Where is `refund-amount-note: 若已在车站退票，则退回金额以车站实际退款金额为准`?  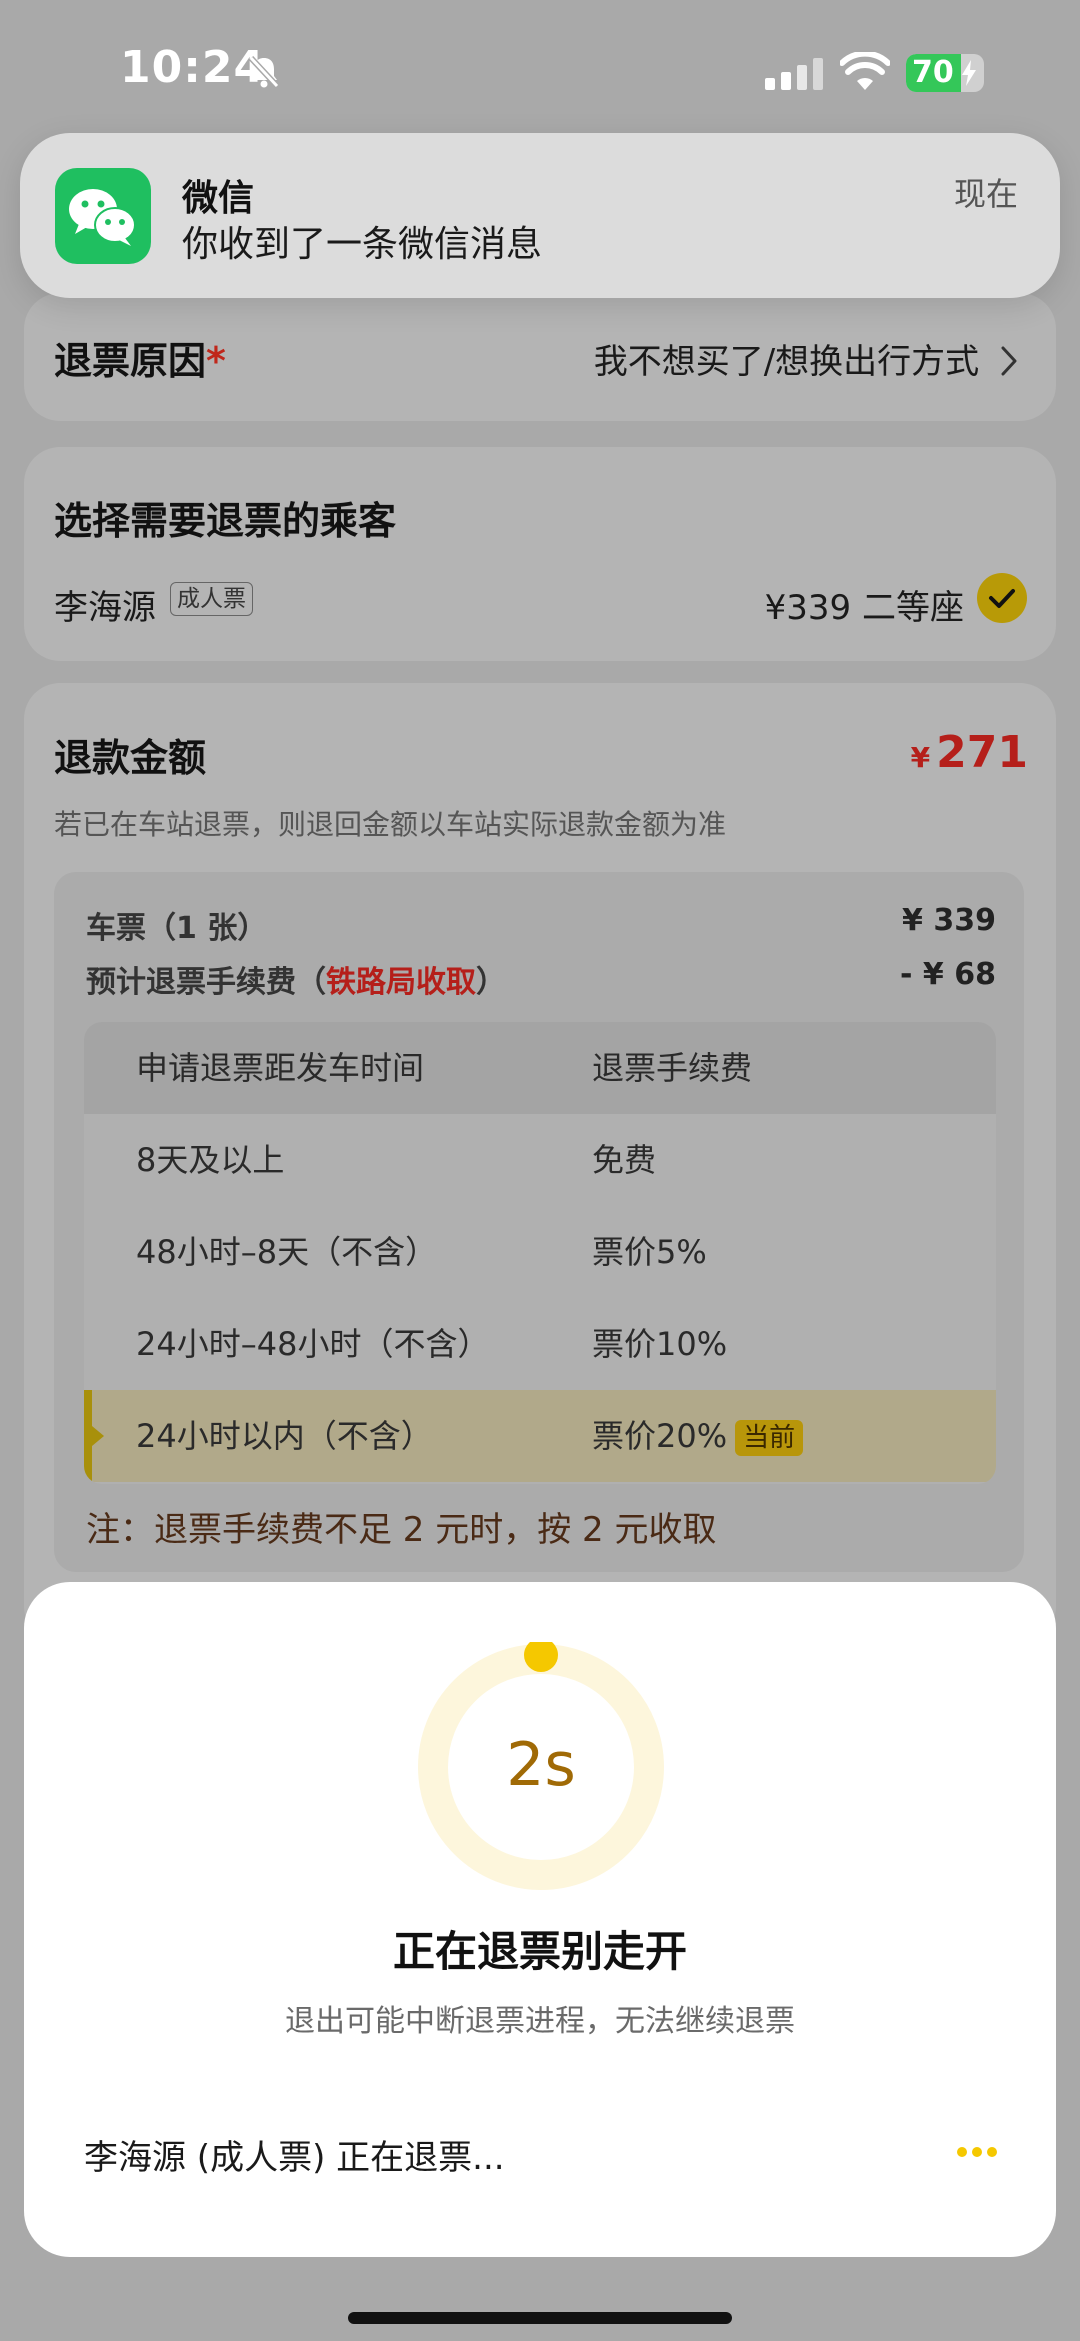 refund-amount-note: 若已在车站退票，则退回金额以车站实际退款金额为准 is located at coordinates (390, 824).